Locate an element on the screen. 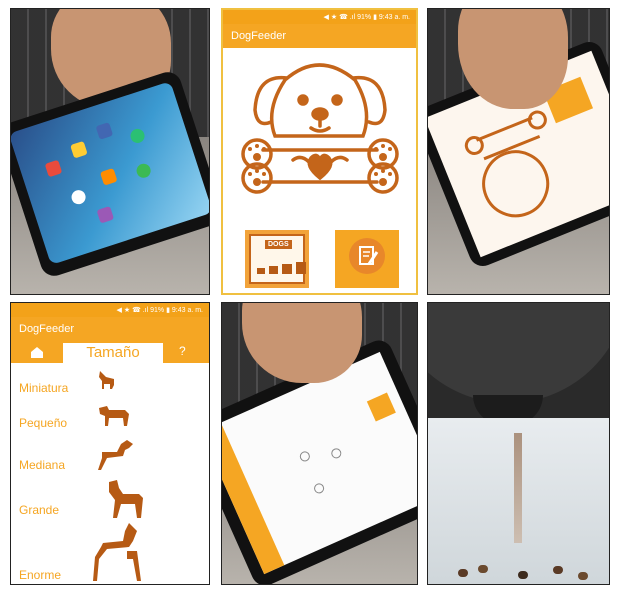  tab-bar: Tamaño ? is located at coordinates (110, 352).